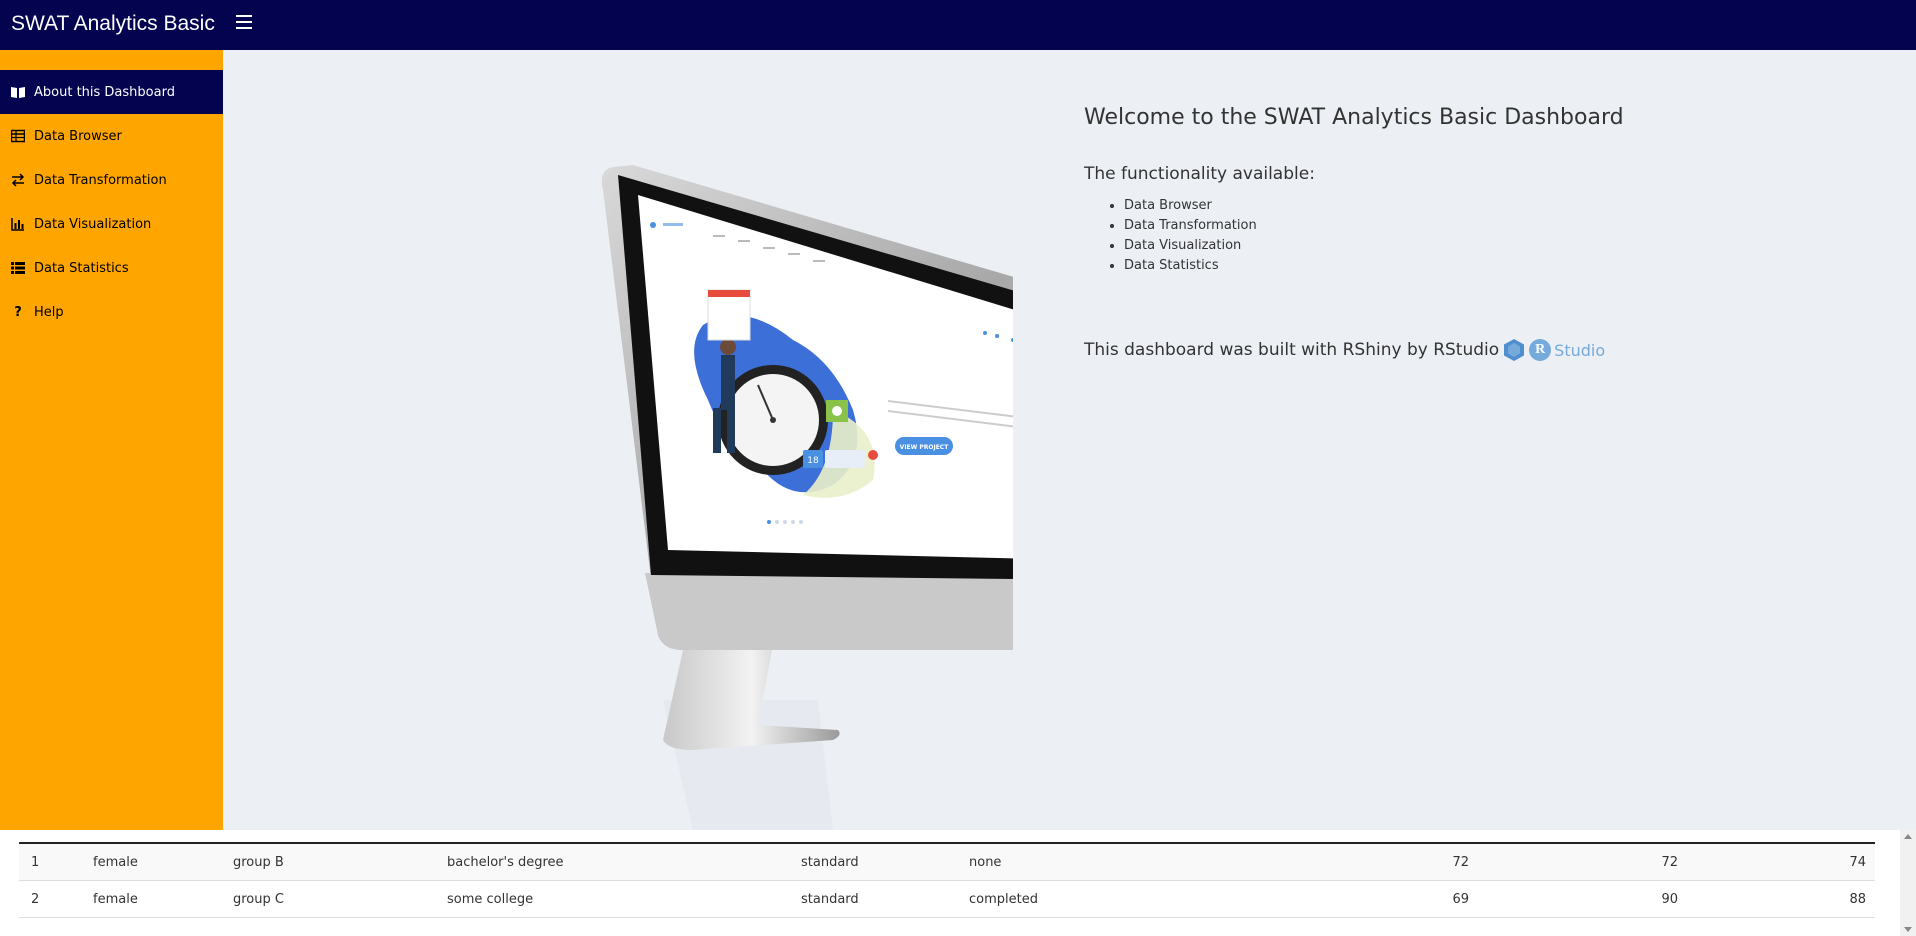 Image resolution: width=1916 pixels, height=936 pixels. I want to click on shiny-logo-icon, so click(1514, 350).